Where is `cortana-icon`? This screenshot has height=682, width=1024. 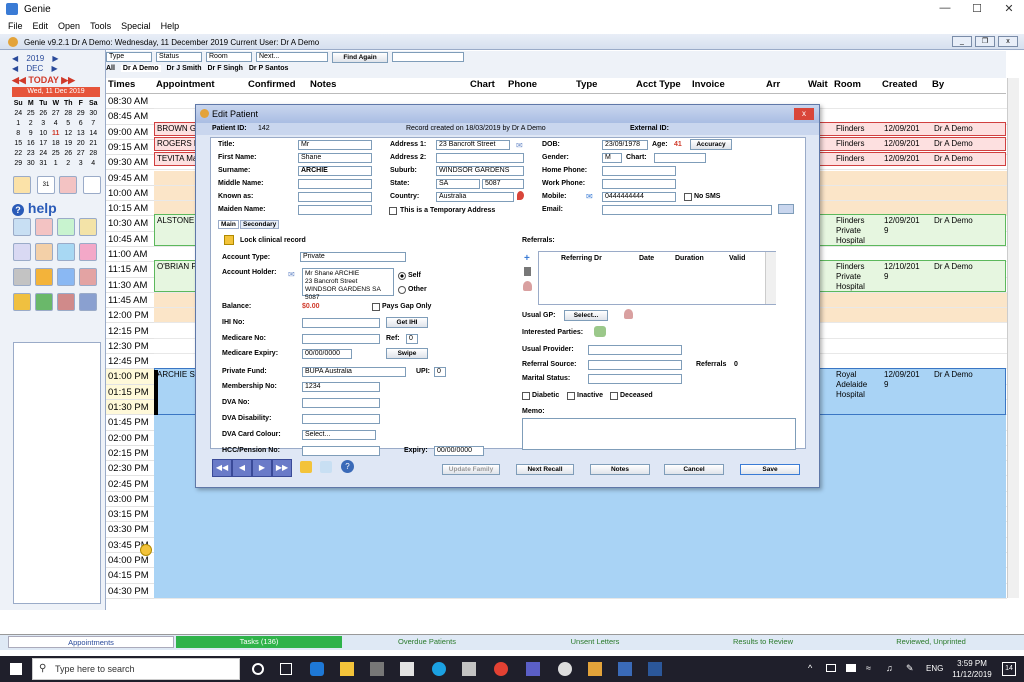 cortana-icon is located at coordinates (258, 669).